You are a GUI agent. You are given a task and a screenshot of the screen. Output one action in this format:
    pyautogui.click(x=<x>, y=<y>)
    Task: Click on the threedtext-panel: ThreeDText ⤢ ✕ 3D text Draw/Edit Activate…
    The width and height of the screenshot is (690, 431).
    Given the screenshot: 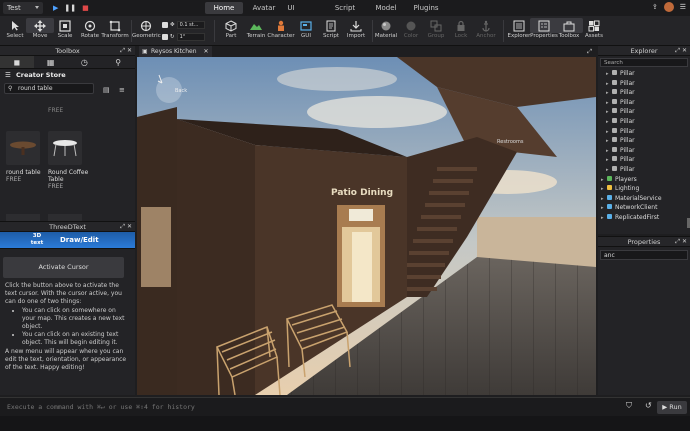 What is the action you would take?
    pyautogui.click(x=67, y=308)
    